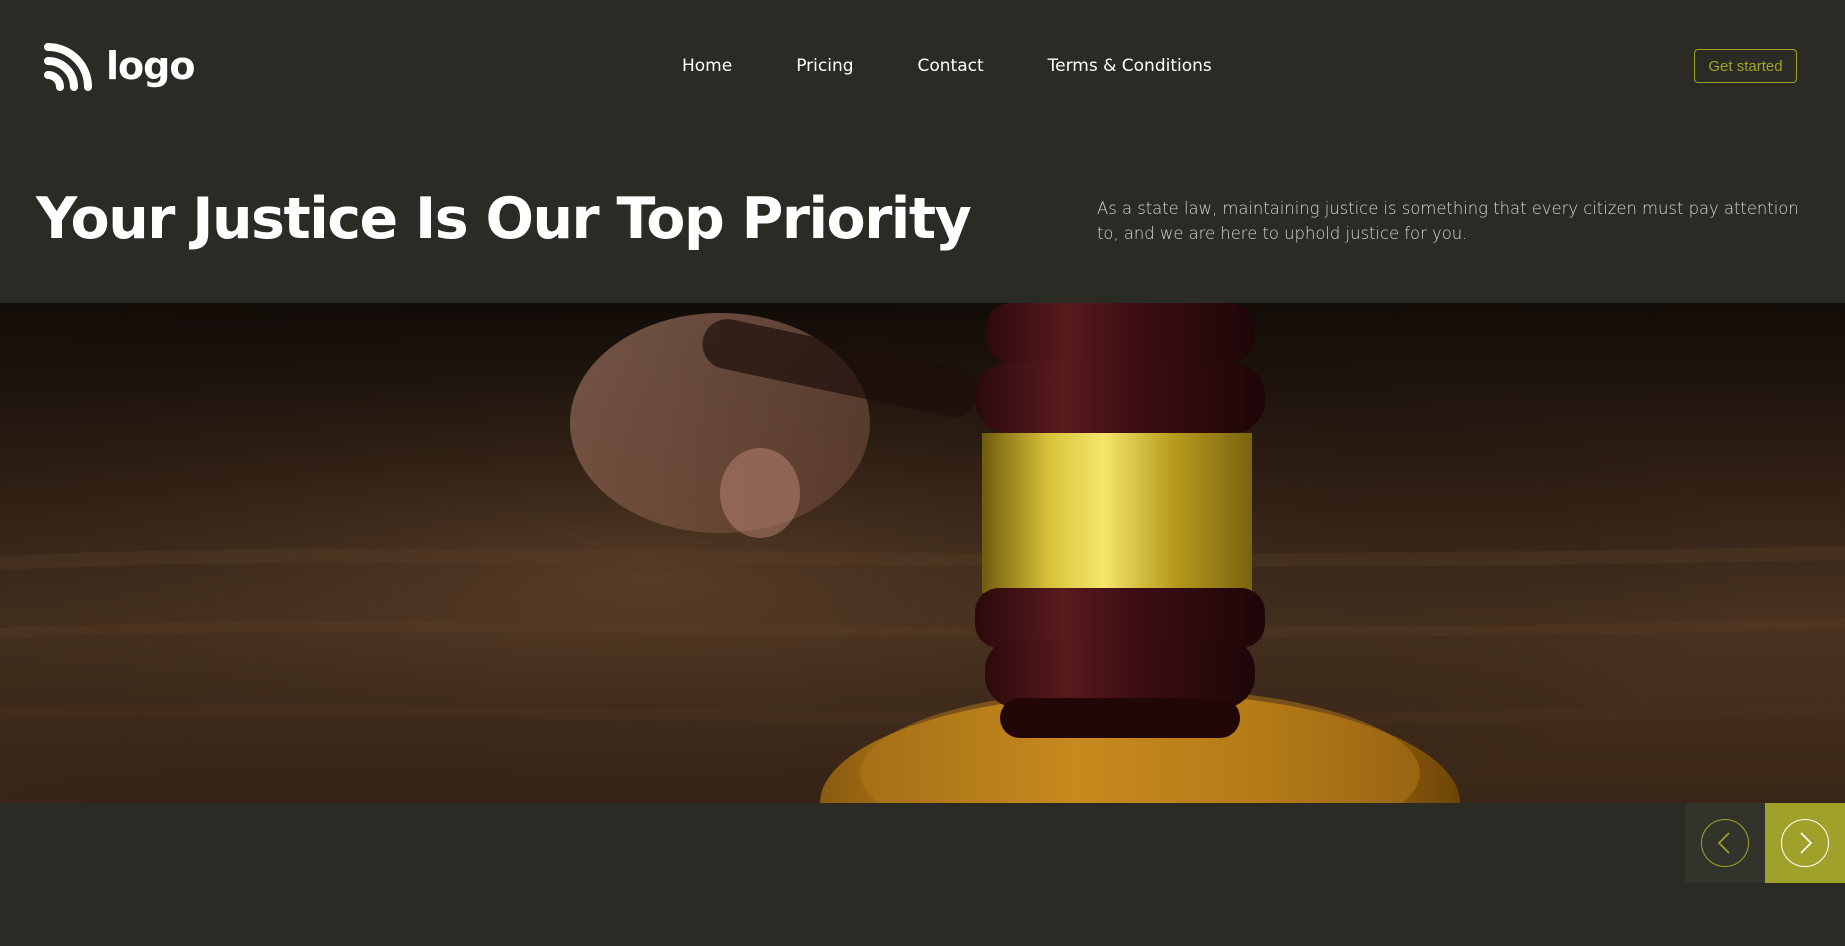  I want to click on logo-icon, so click(68, 67).